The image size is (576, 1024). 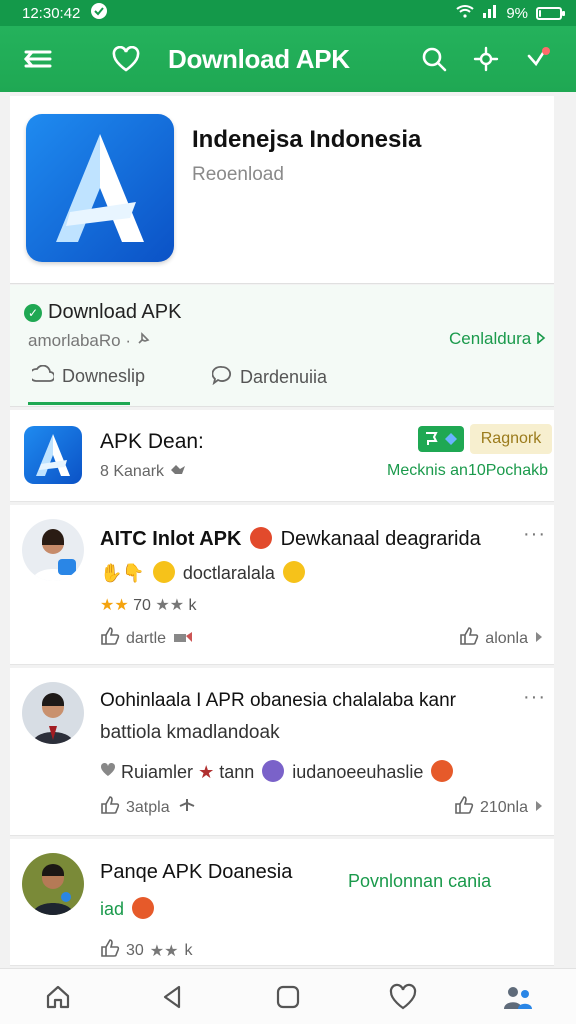 What do you see at coordinates (115, 312) in the screenshot?
I see `download-title: Download APK` at bounding box center [115, 312].